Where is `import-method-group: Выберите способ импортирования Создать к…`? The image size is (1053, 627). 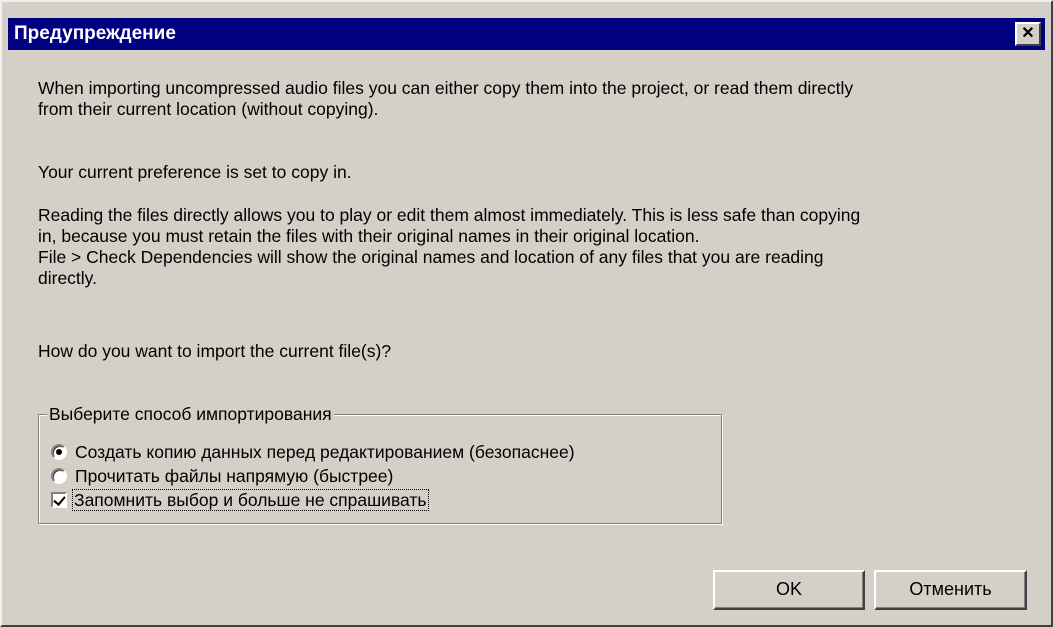
import-method-group: Выберите способ импортирования Создать к… is located at coordinates (380, 463).